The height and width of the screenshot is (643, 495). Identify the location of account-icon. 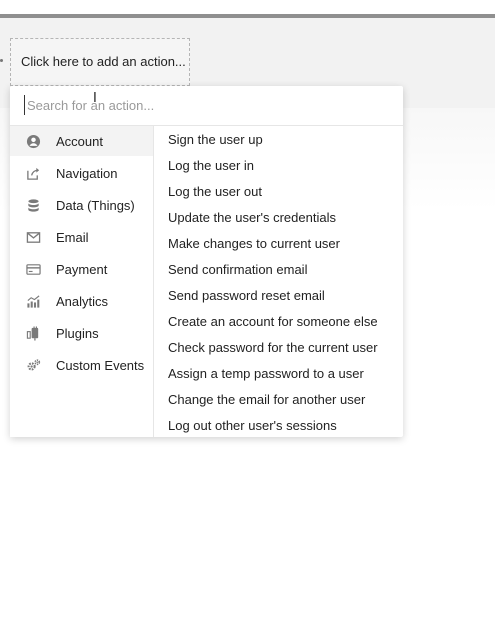
(33, 141).